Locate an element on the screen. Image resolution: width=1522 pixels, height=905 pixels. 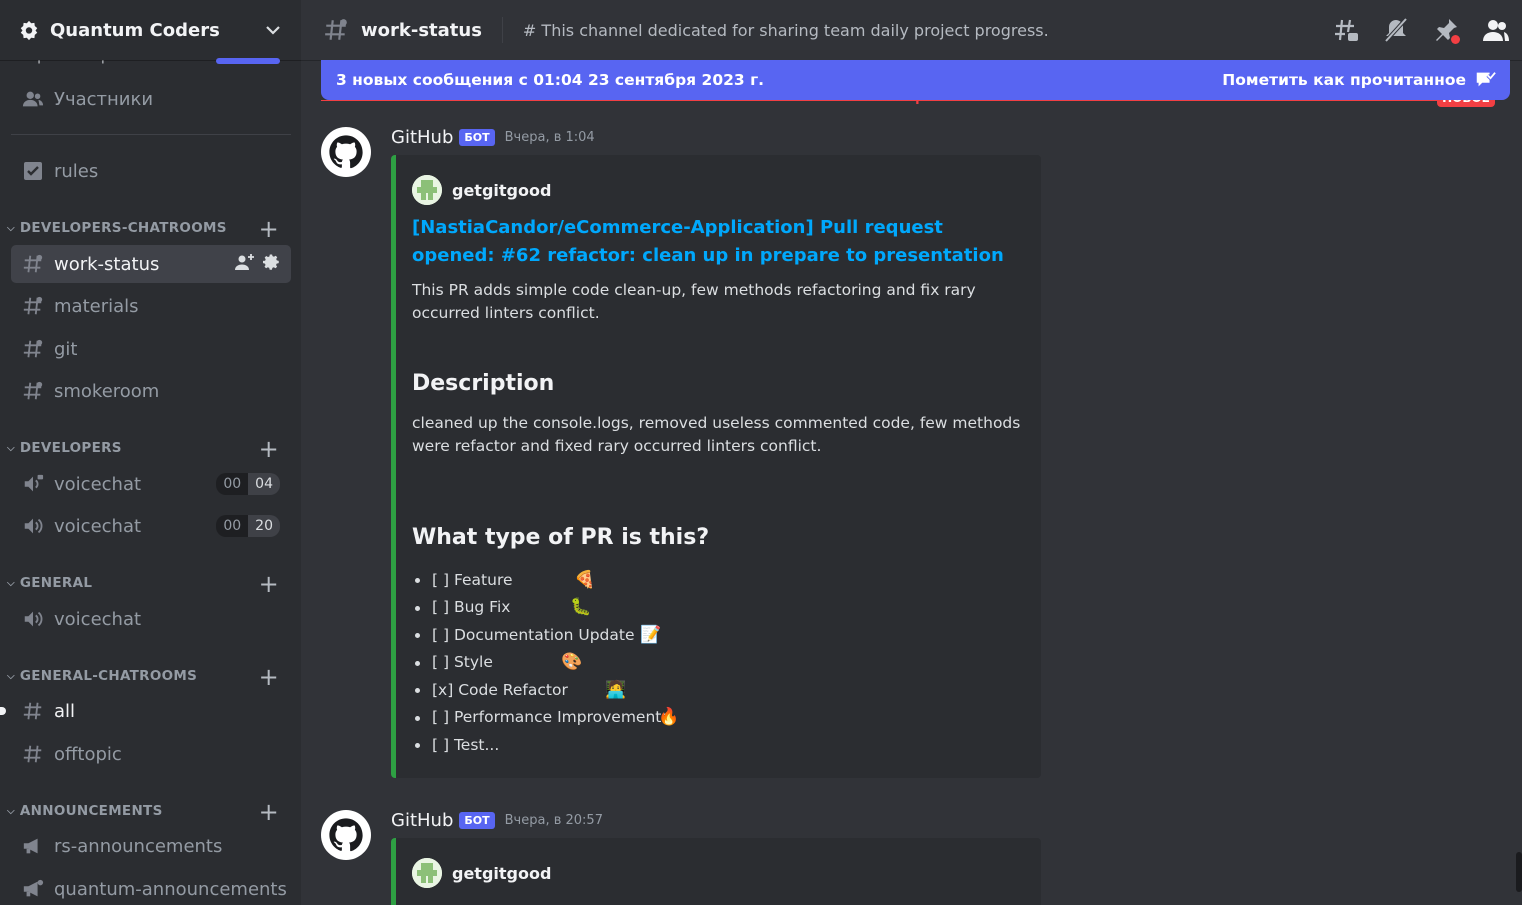
list-item: [ ] Style 🎨 is located at coordinates (540, 663).